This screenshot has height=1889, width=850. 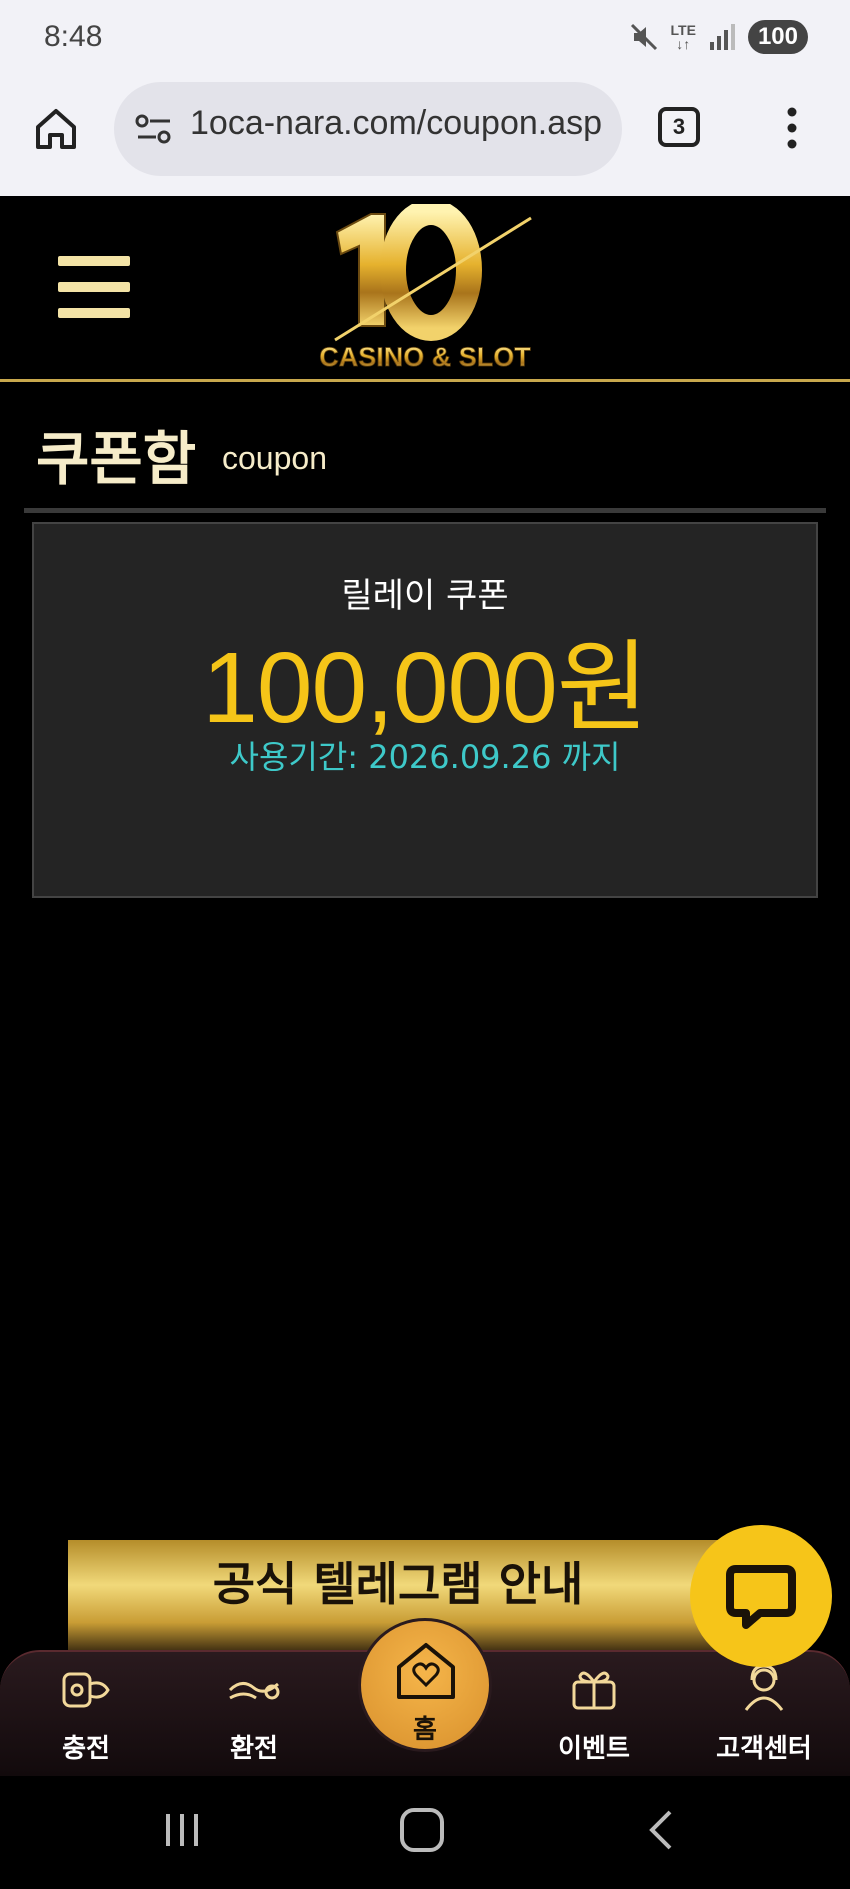 What do you see at coordinates (426, 1671) in the screenshot?
I see `home-heart-icon` at bounding box center [426, 1671].